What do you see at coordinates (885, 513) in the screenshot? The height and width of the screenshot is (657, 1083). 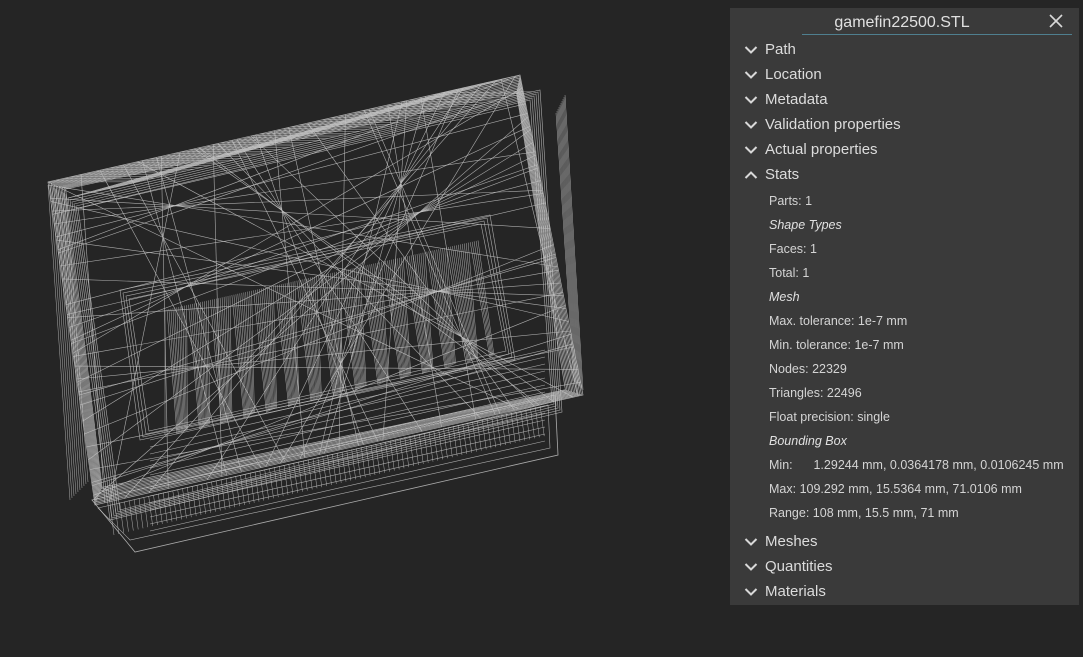 I see `bbox-range-value: 108 mm, 15.5 mm, 71 mm` at bounding box center [885, 513].